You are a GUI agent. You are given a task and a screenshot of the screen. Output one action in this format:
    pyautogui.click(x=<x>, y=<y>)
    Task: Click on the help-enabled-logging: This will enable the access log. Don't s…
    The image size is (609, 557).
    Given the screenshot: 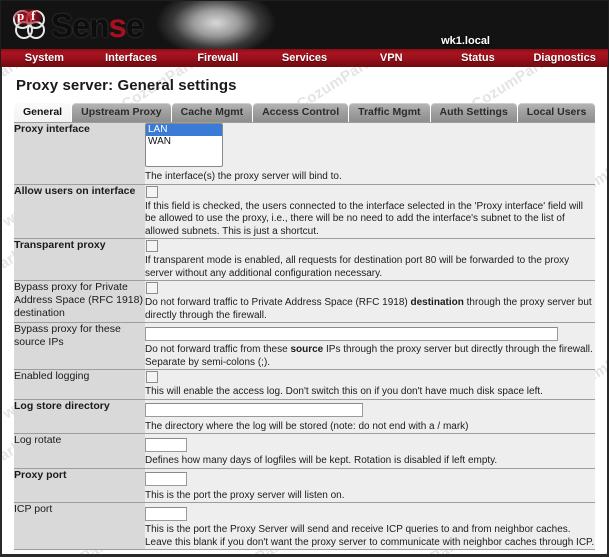 What is the action you would take?
    pyautogui.click(x=344, y=391)
    